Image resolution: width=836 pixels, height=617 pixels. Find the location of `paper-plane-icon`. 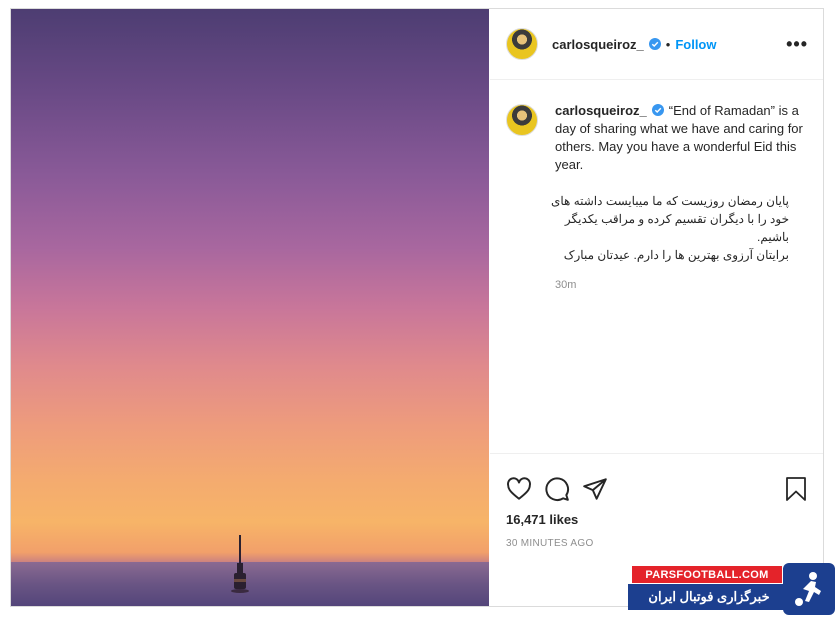

paper-plane-icon is located at coordinates (595, 489).